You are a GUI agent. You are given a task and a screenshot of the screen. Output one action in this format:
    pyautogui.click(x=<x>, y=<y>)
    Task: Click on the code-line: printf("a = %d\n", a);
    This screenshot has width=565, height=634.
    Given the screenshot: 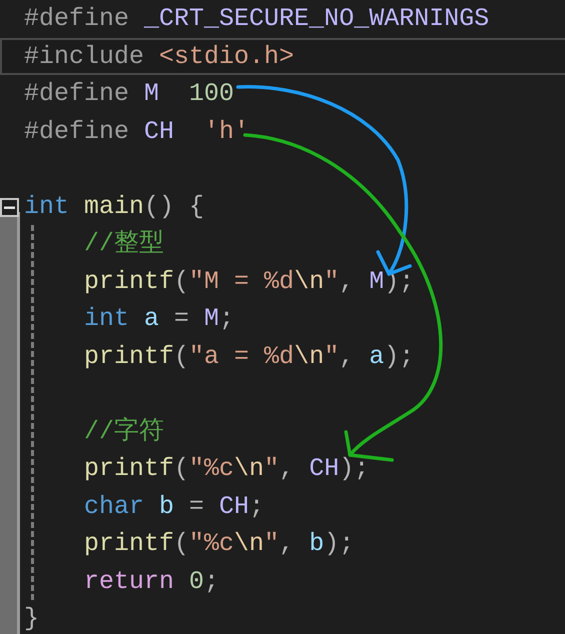 What is the action you would take?
    pyautogui.click(x=249, y=356)
    